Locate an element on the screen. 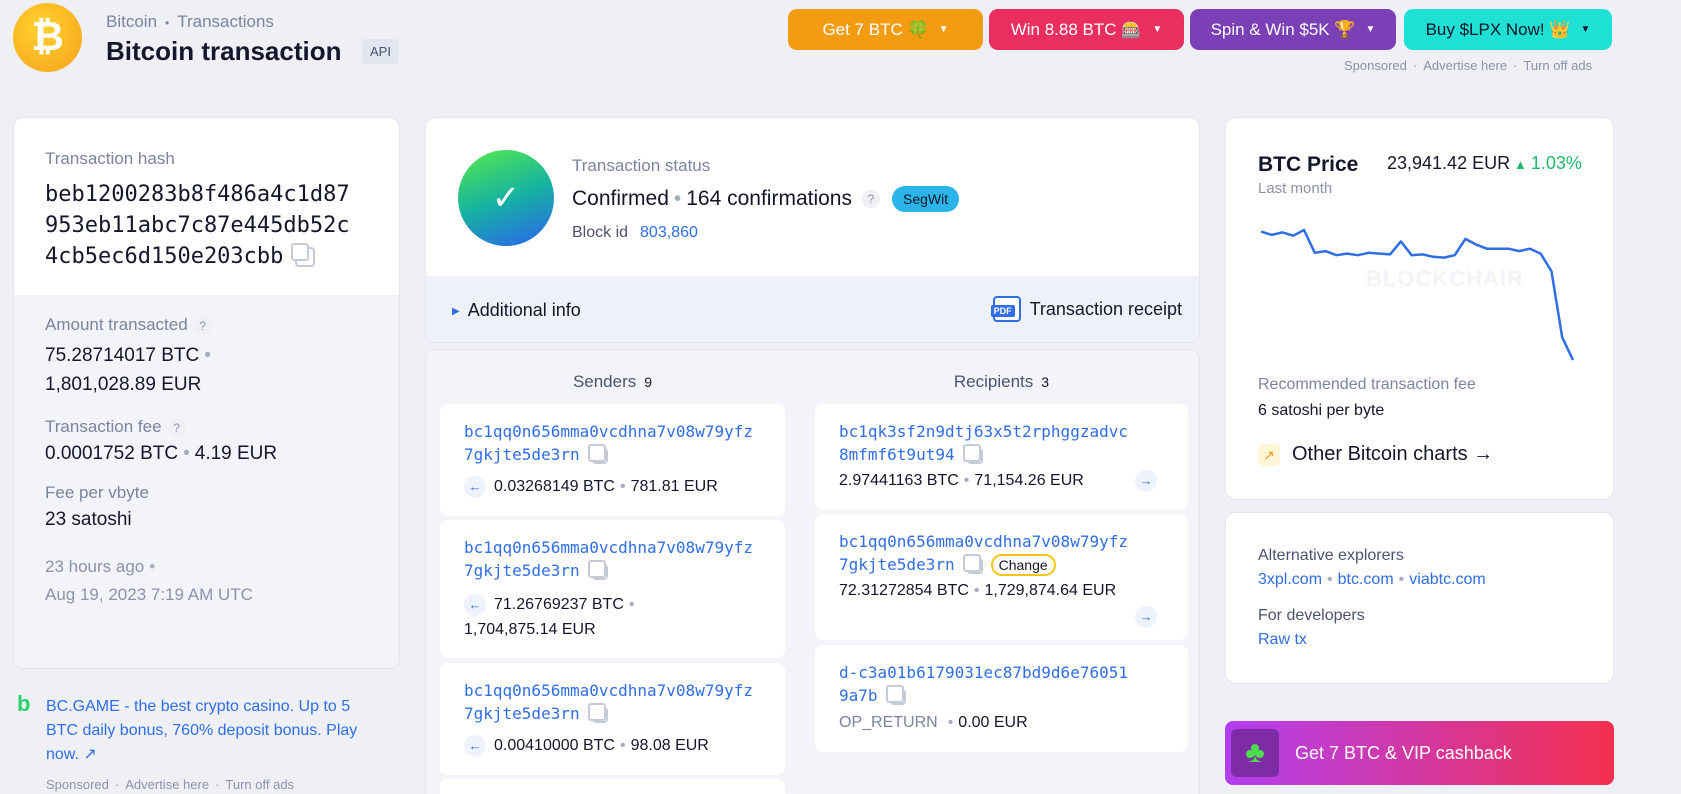  price-value: 23,941.42 EUR is located at coordinates (1449, 163).